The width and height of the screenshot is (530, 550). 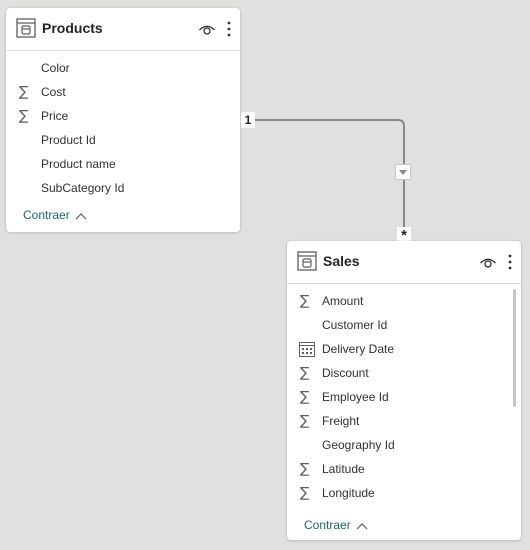 I want to click on field-customer-id: Customer Id, so click(x=404, y=325).